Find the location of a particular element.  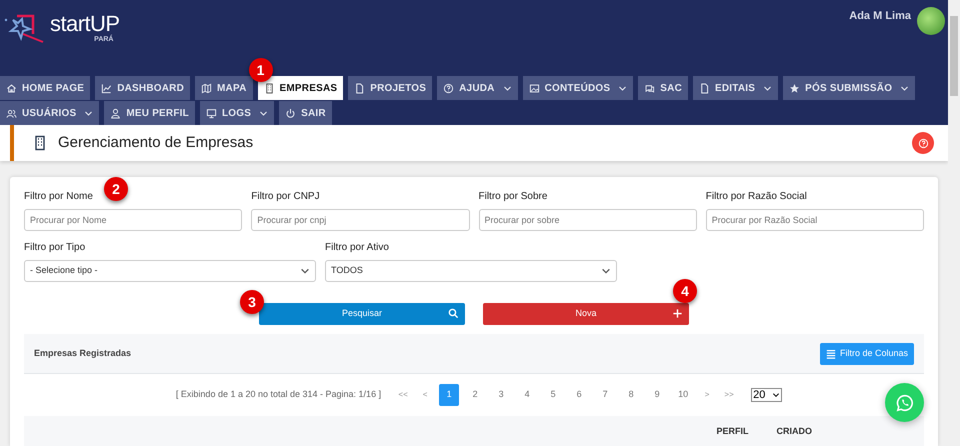

page-link: 10 is located at coordinates (683, 395).